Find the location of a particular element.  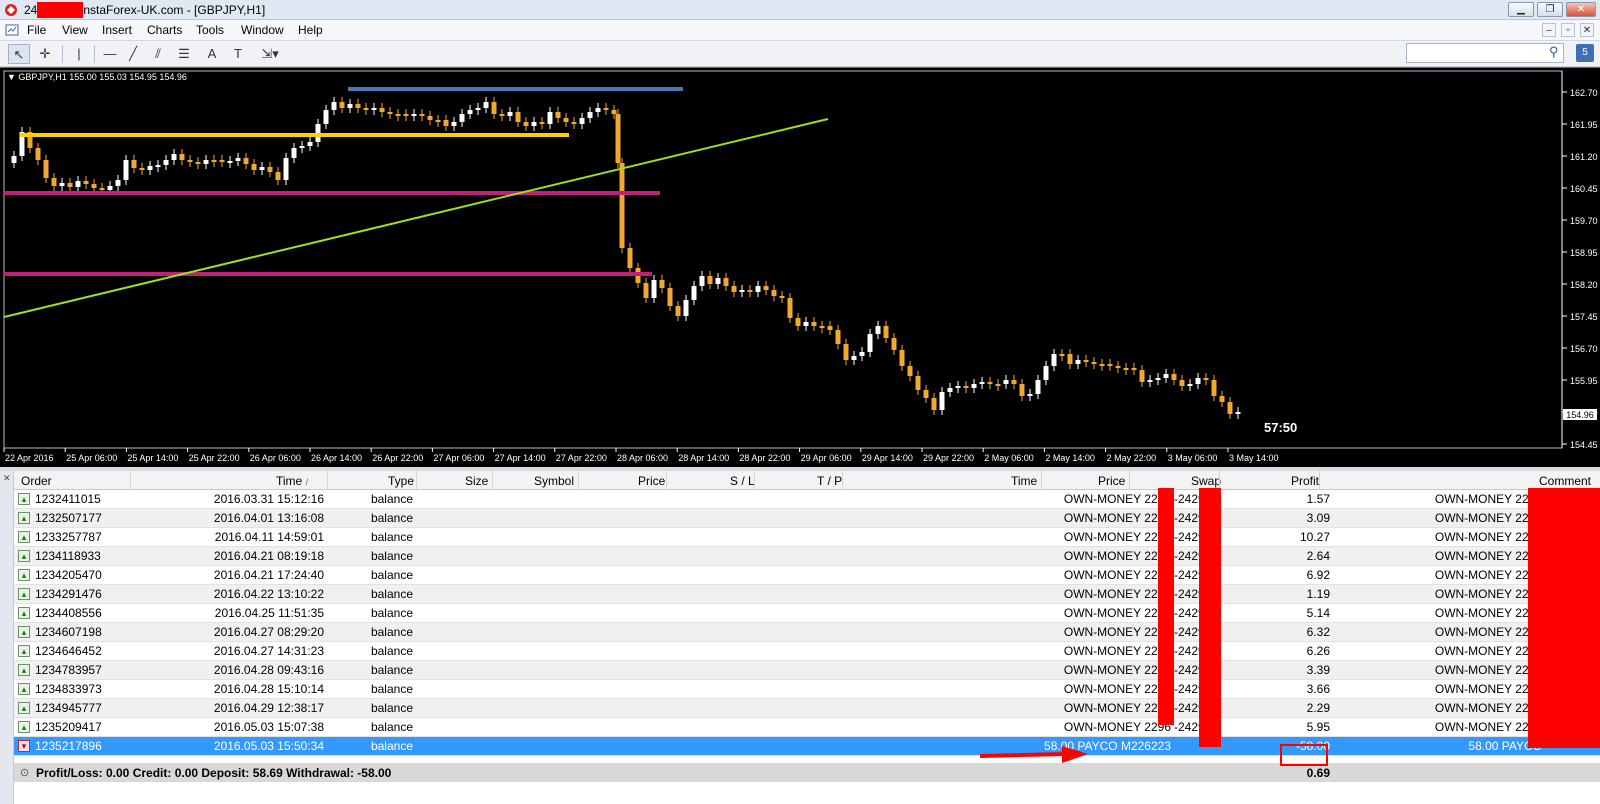

order-cell: 1234408556 is located at coordinates (68, 613).